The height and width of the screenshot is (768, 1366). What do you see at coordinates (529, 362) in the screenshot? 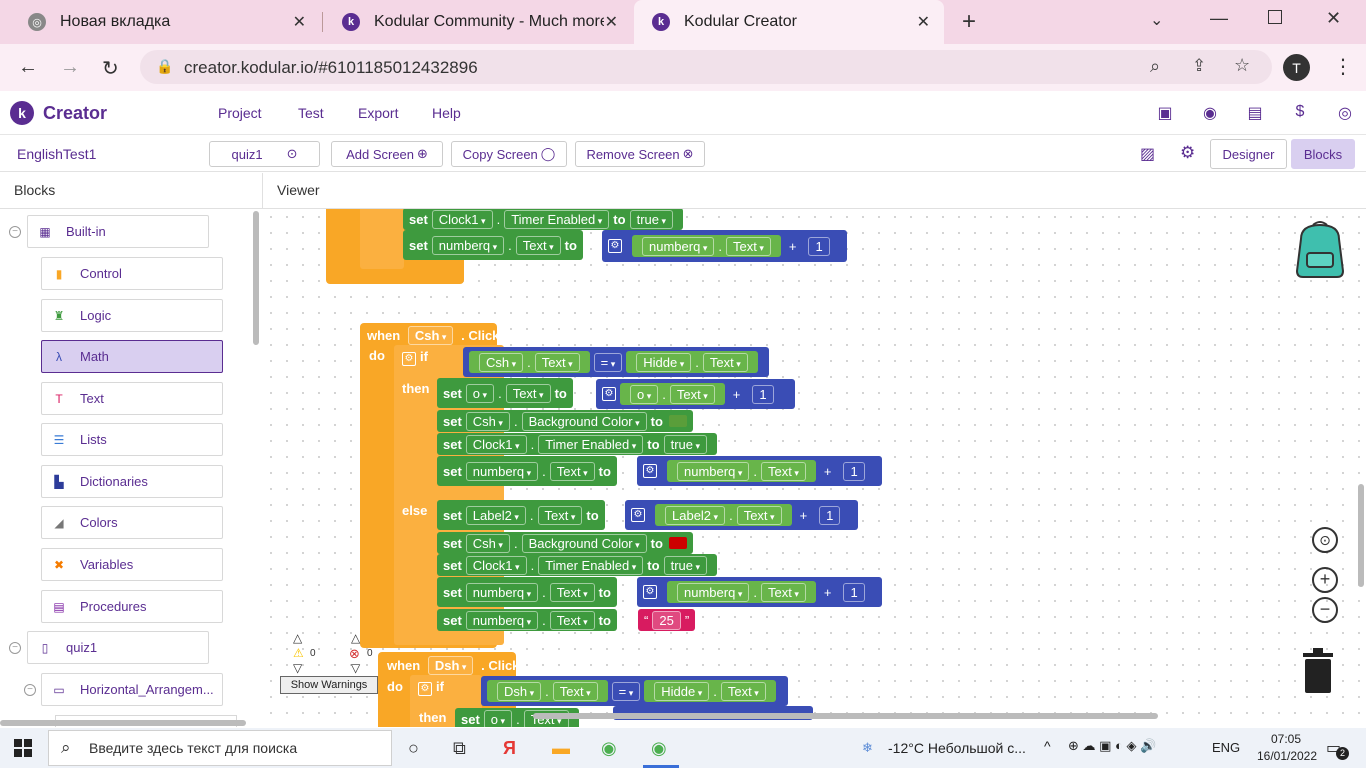
I see `get-csh-text: Csh . Text` at bounding box center [529, 362].